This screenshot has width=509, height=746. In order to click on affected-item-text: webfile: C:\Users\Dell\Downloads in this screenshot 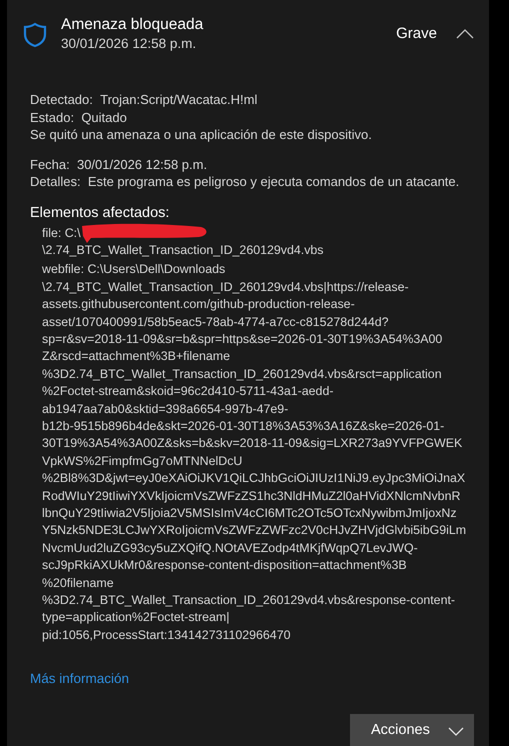, I will do `click(134, 269)`.